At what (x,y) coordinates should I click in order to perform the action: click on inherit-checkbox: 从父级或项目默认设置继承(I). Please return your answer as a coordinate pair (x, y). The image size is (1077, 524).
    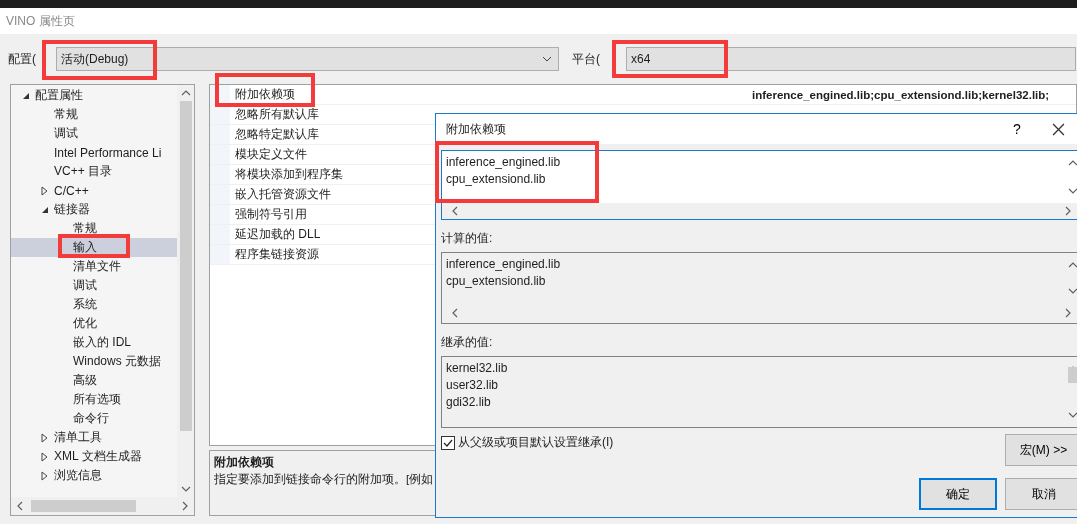
    Looking at the image, I should click on (527, 442).